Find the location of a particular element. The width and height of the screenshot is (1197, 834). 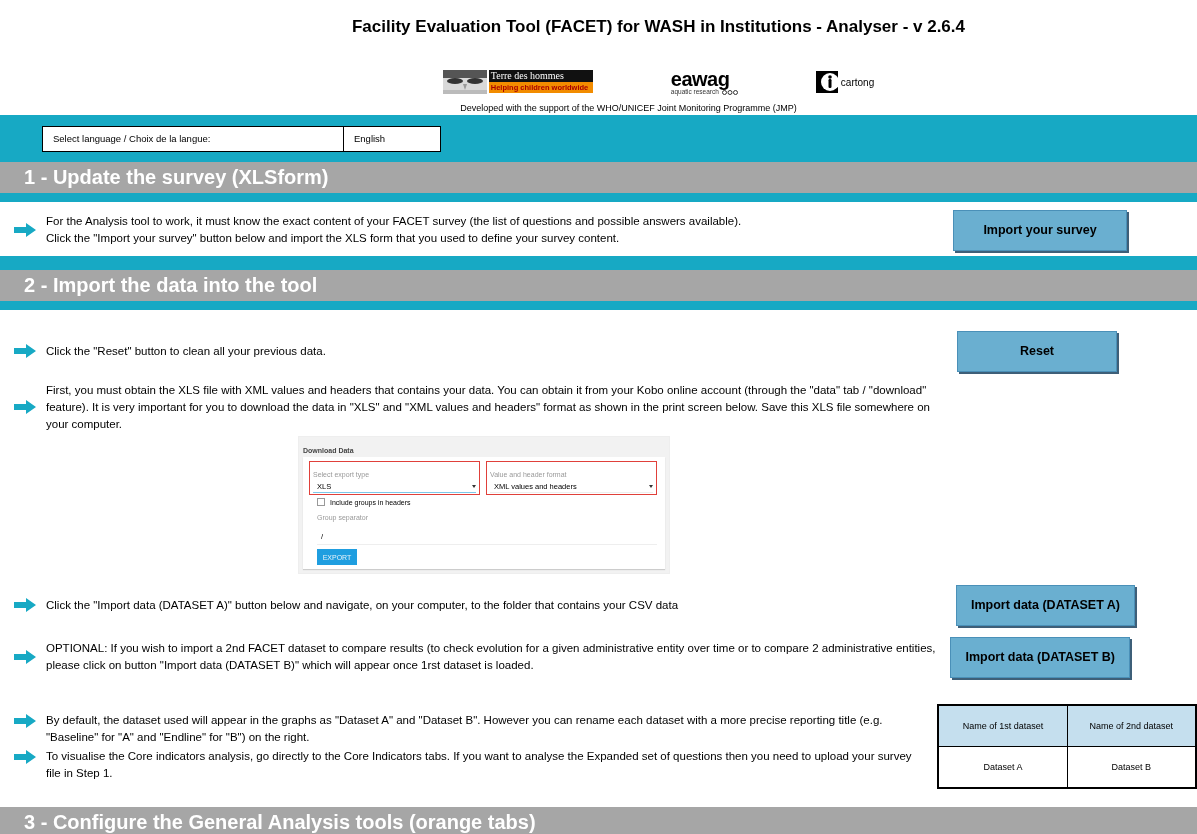

instruction-text: First, you must obtain the XLS file with XML values and headers that contains your data. You can obtain it from your Kobo online account (through the "data" tab / "download" feature). It is very important for you to download the data in "XLS" and "XML values and headers" format as shown in the print screen below. Save this XLS file somewhere on your computer. is located at coordinates (488, 407).